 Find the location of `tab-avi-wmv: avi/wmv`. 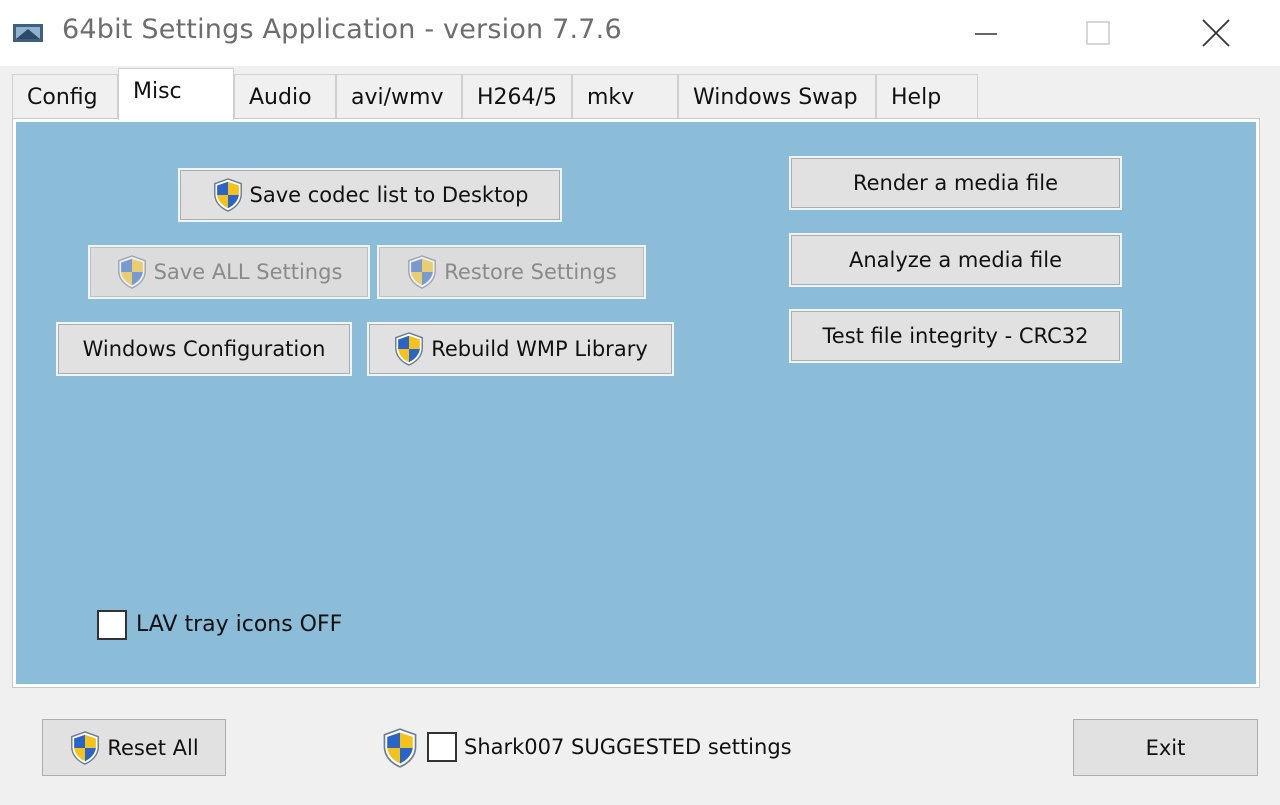

tab-avi-wmv: avi/wmv is located at coordinates (399, 96).